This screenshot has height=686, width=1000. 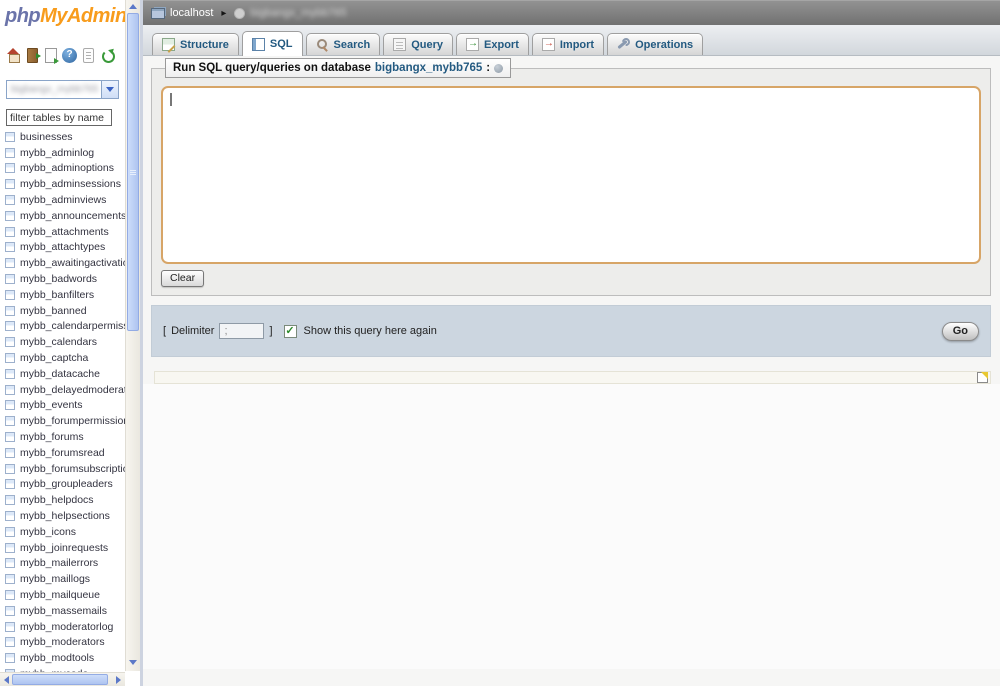 I want to click on tab-search: Search, so click(x=343, y=44).